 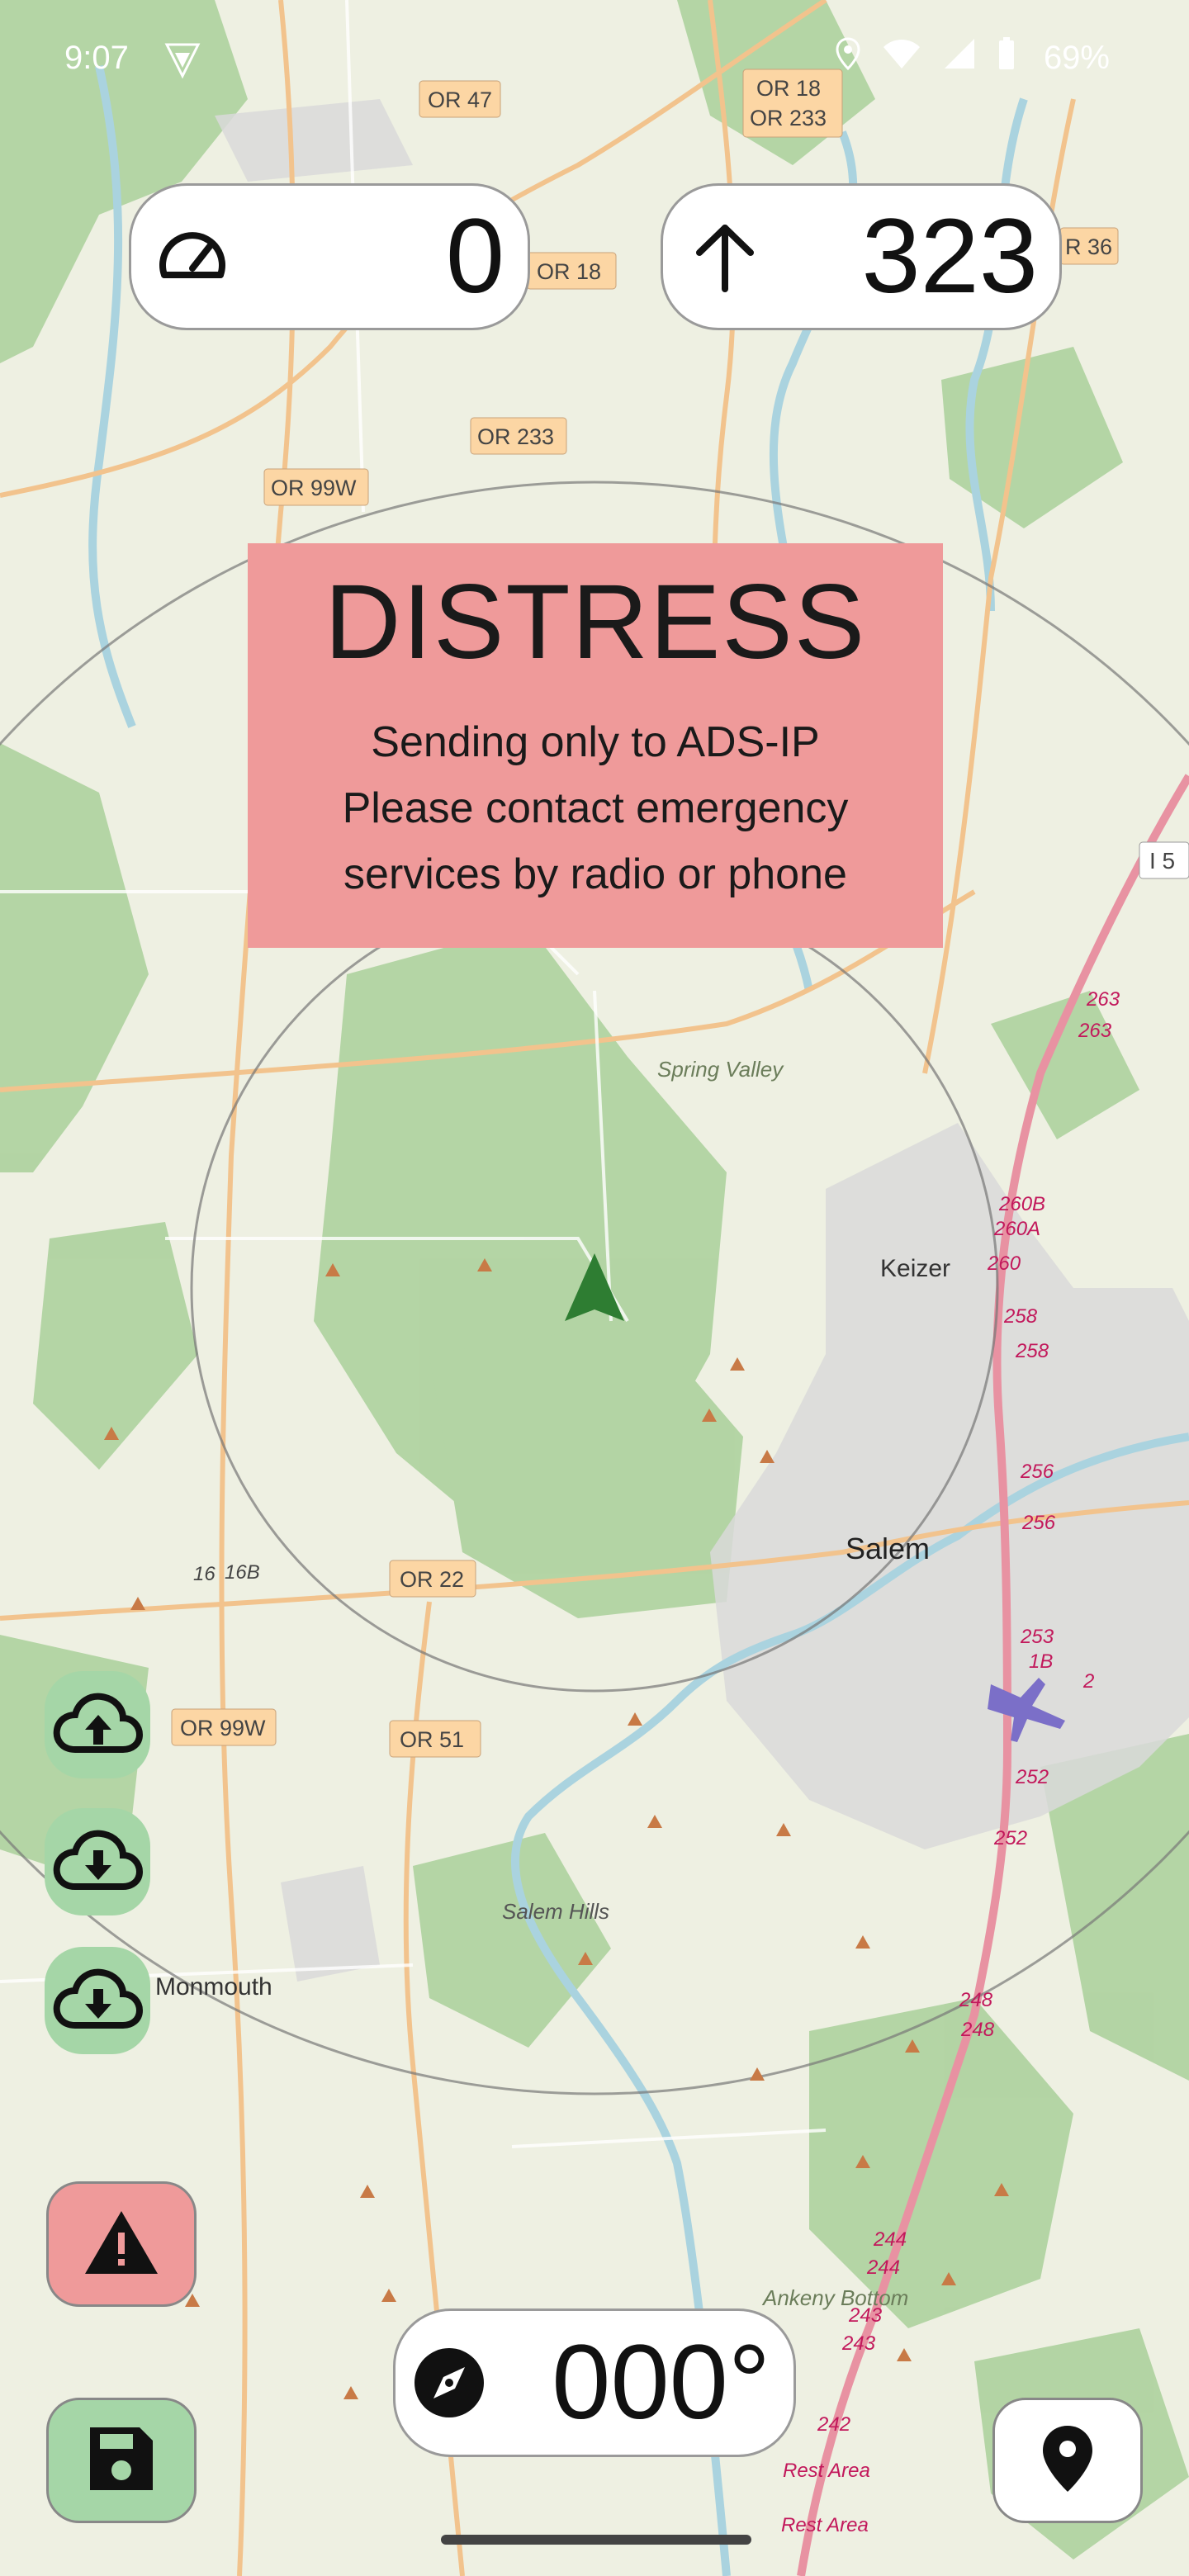 I want to click on map-label: Ankeny Bottom, so click(x=834, y=2297).